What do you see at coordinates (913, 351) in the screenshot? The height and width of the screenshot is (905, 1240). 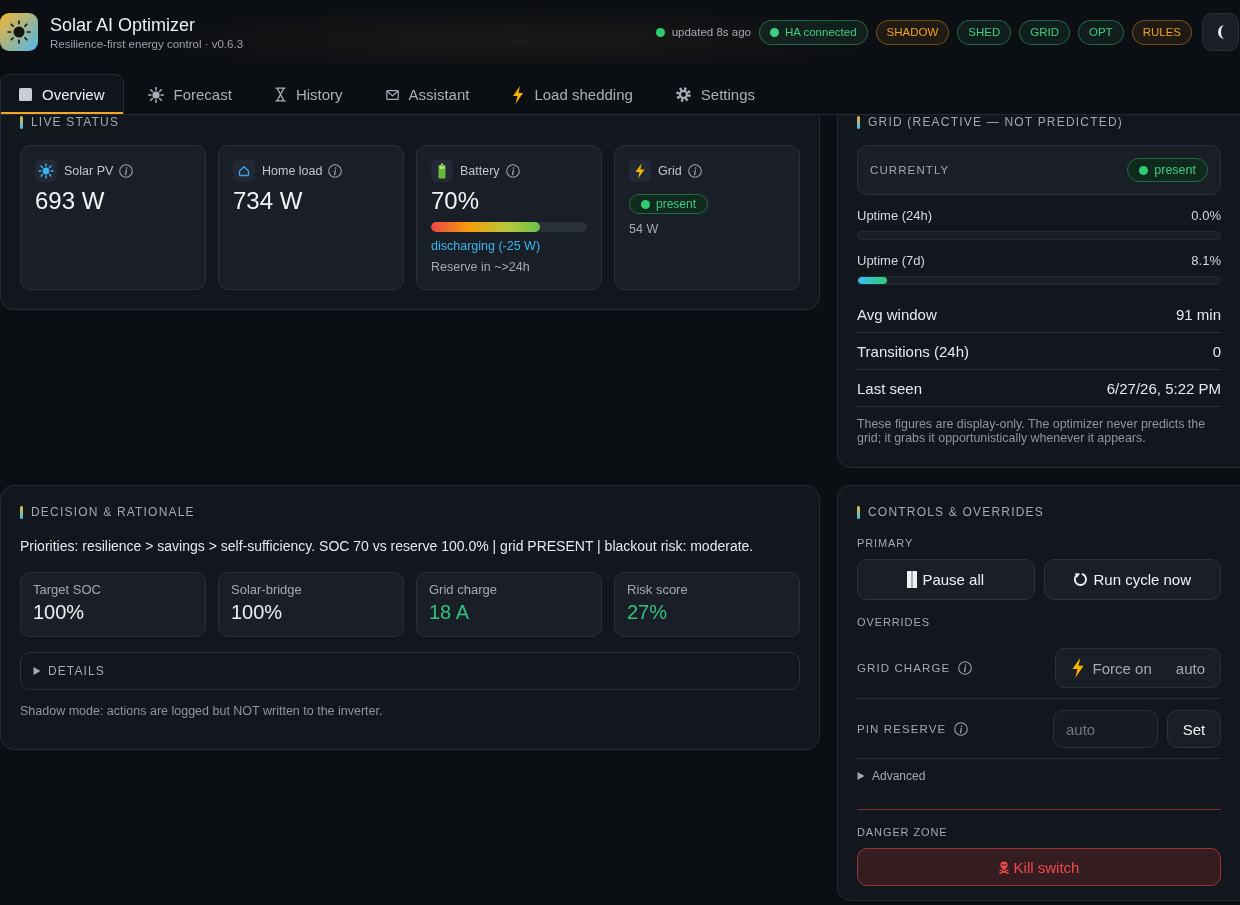 I see `stat-label: Transitions (24h)` at bounding box center [913, 351].